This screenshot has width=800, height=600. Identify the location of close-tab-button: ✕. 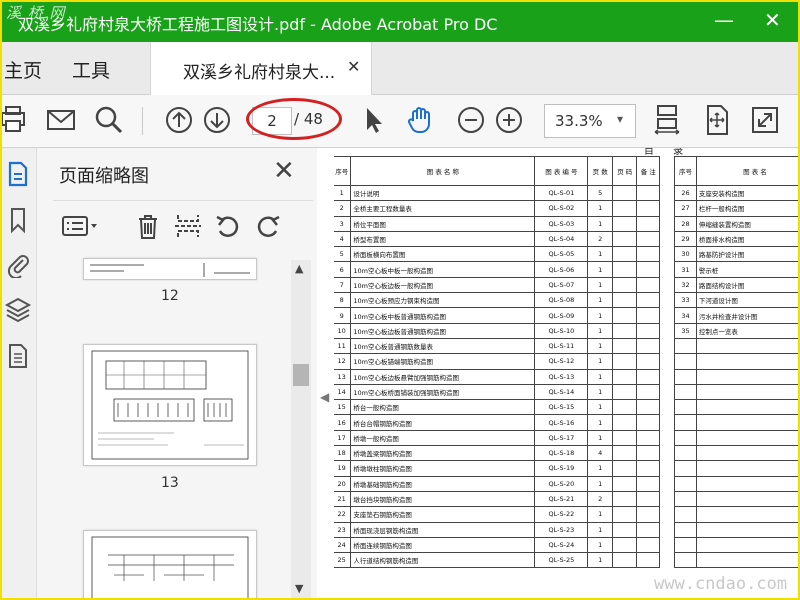
(353, 66).